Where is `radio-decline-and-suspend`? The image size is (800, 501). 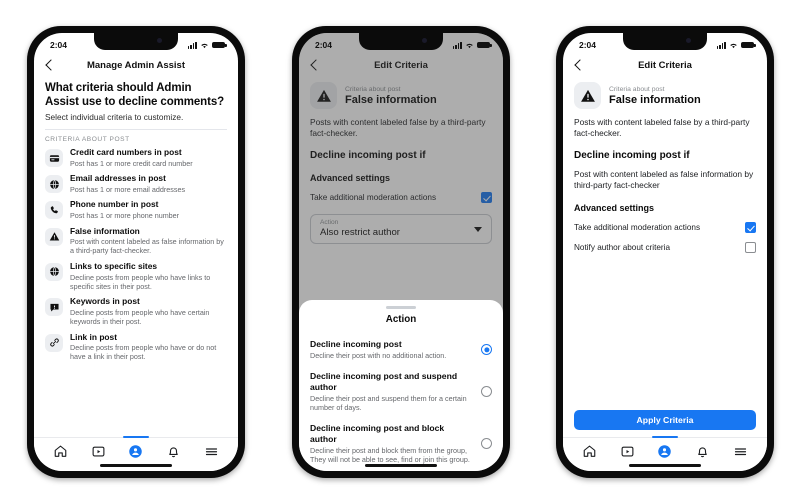
radio-decline-and-suspend is located at coordinates (486, 392).